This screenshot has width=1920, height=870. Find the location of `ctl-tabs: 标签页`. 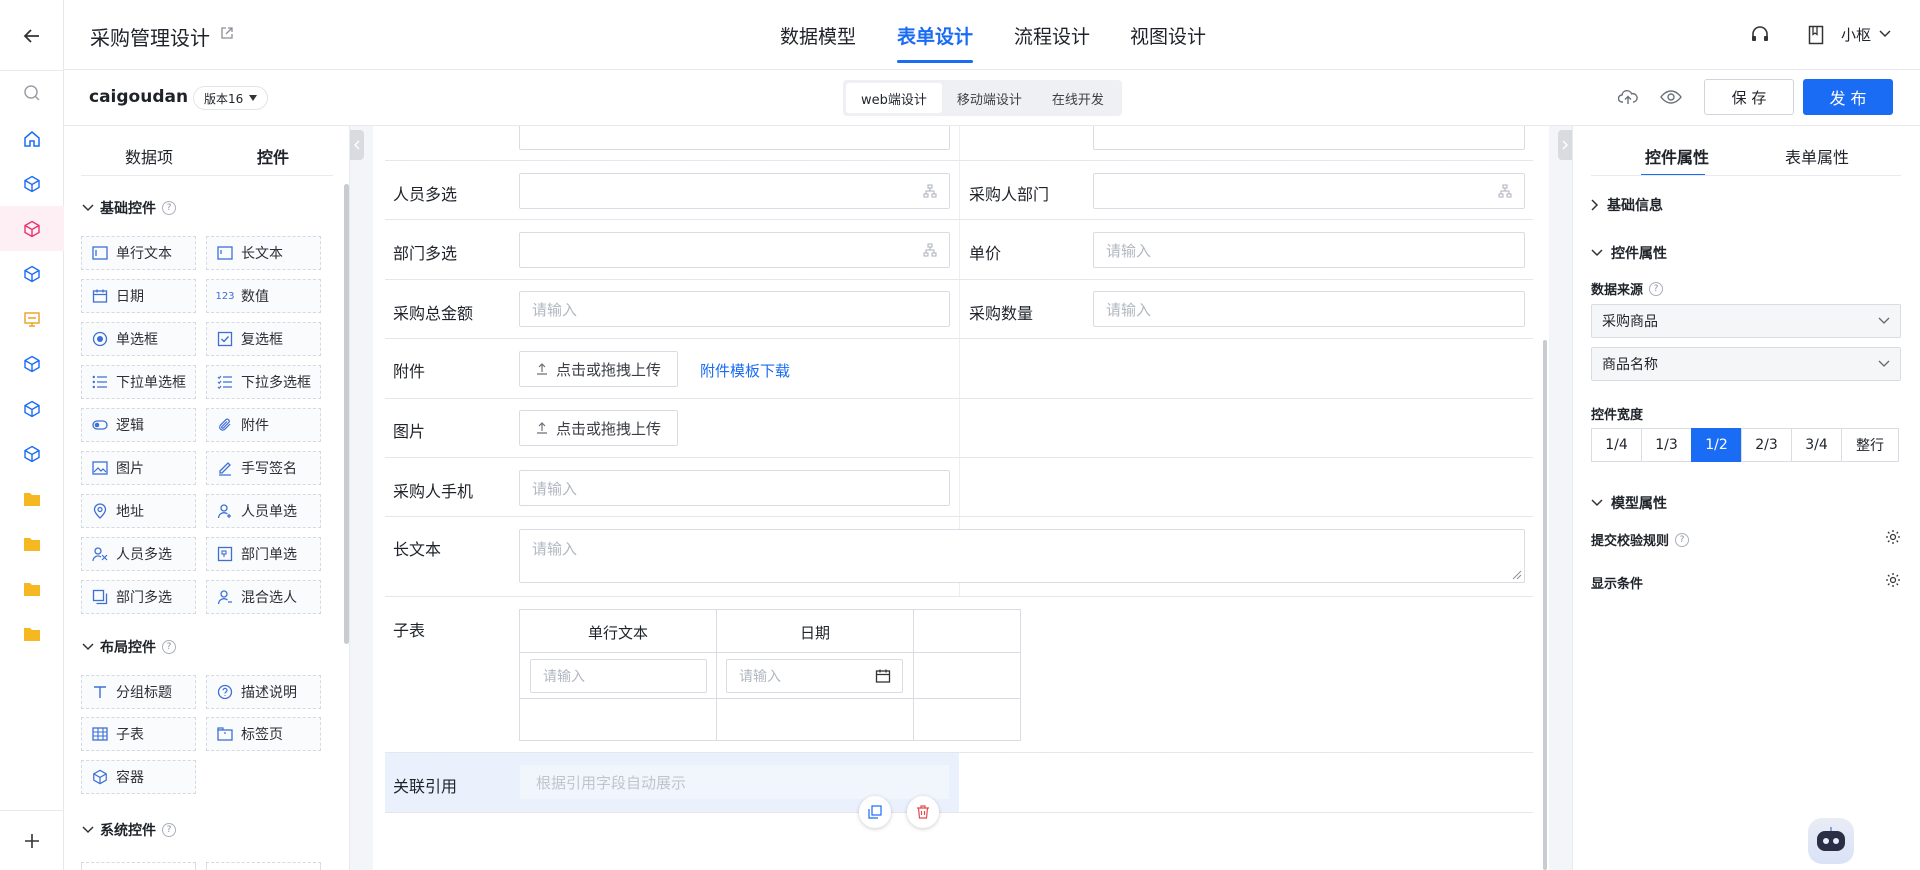

ctl-tabs: 标签页 is located at coordinates (263, 734).